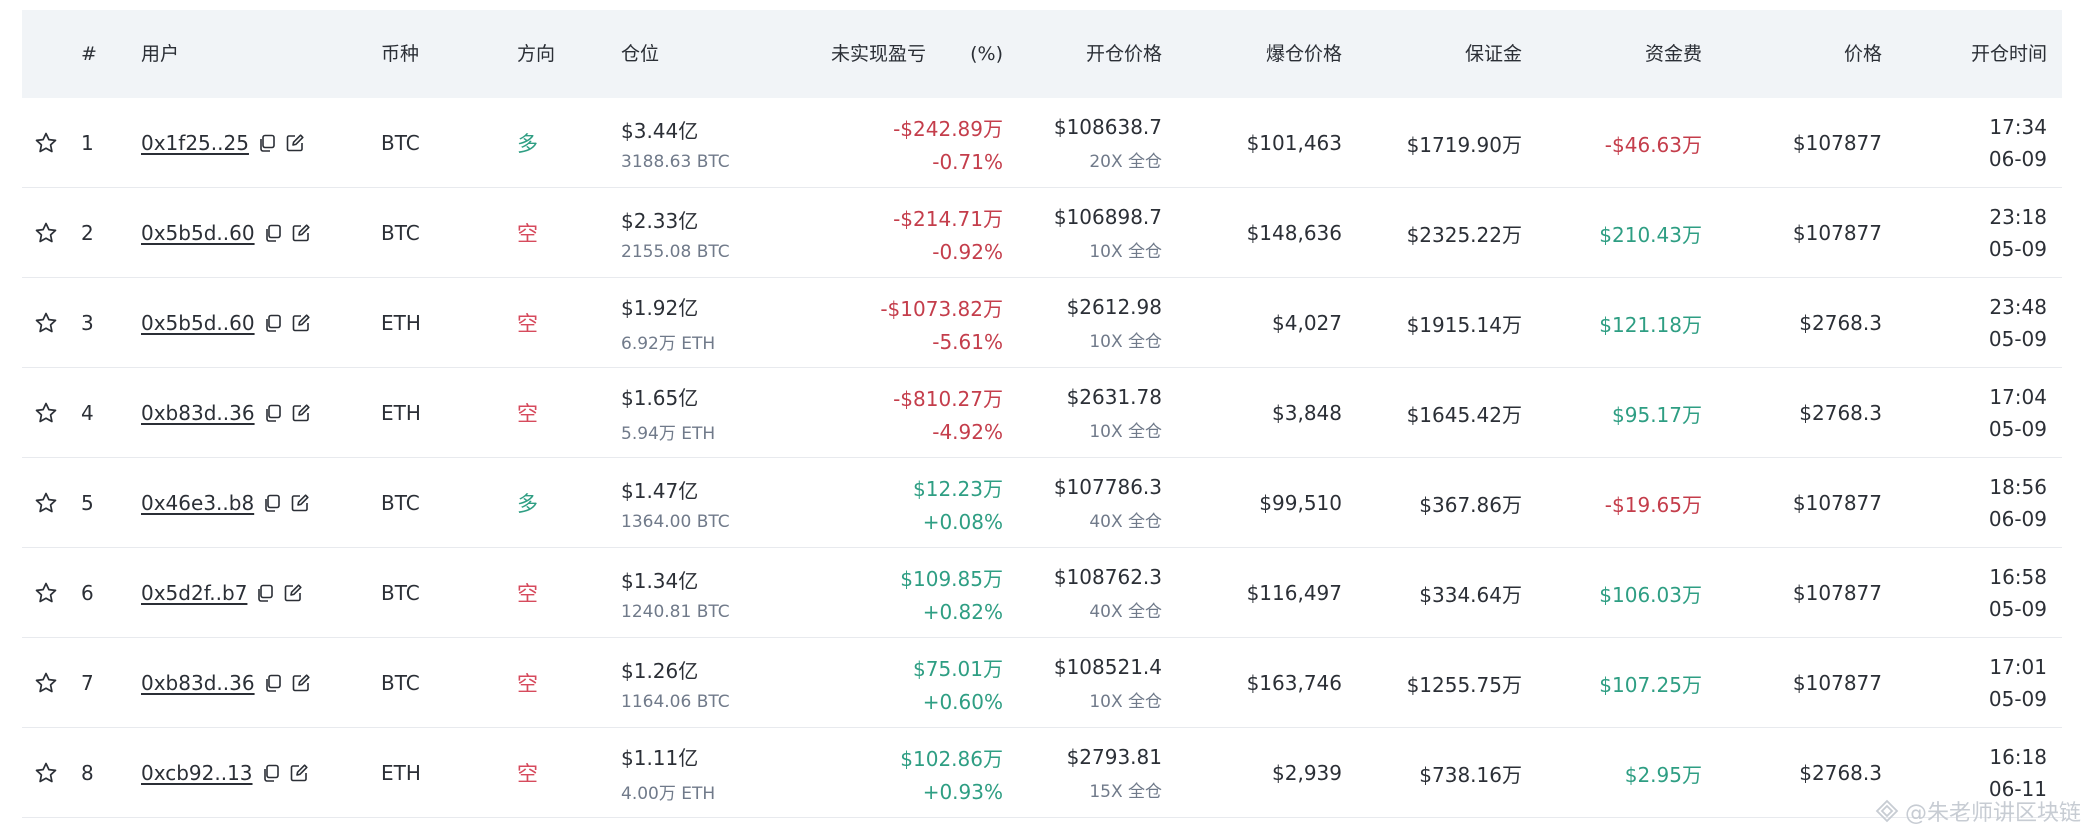 This screenshot has width=2091, height=835. Describe the element at coordinates (660, 490) in the screenshot. I see `position-value: $1.47亿` at that location.